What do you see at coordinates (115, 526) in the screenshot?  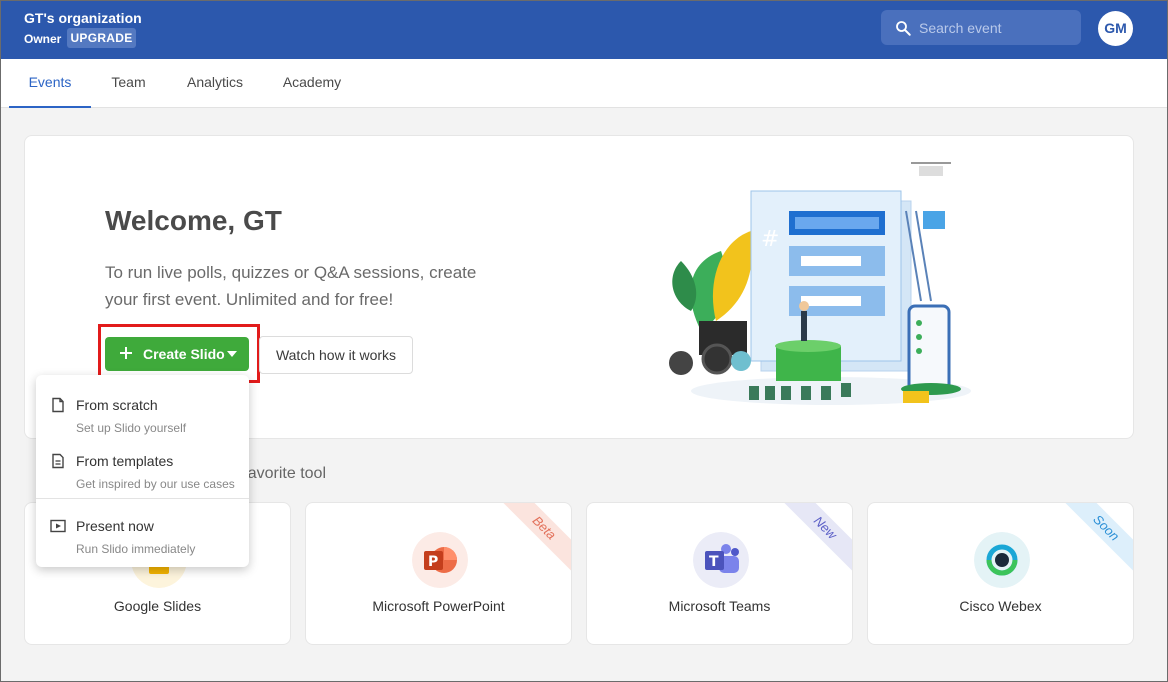 I see `menu-item-title: Present now` at bounding box center [115, 526].